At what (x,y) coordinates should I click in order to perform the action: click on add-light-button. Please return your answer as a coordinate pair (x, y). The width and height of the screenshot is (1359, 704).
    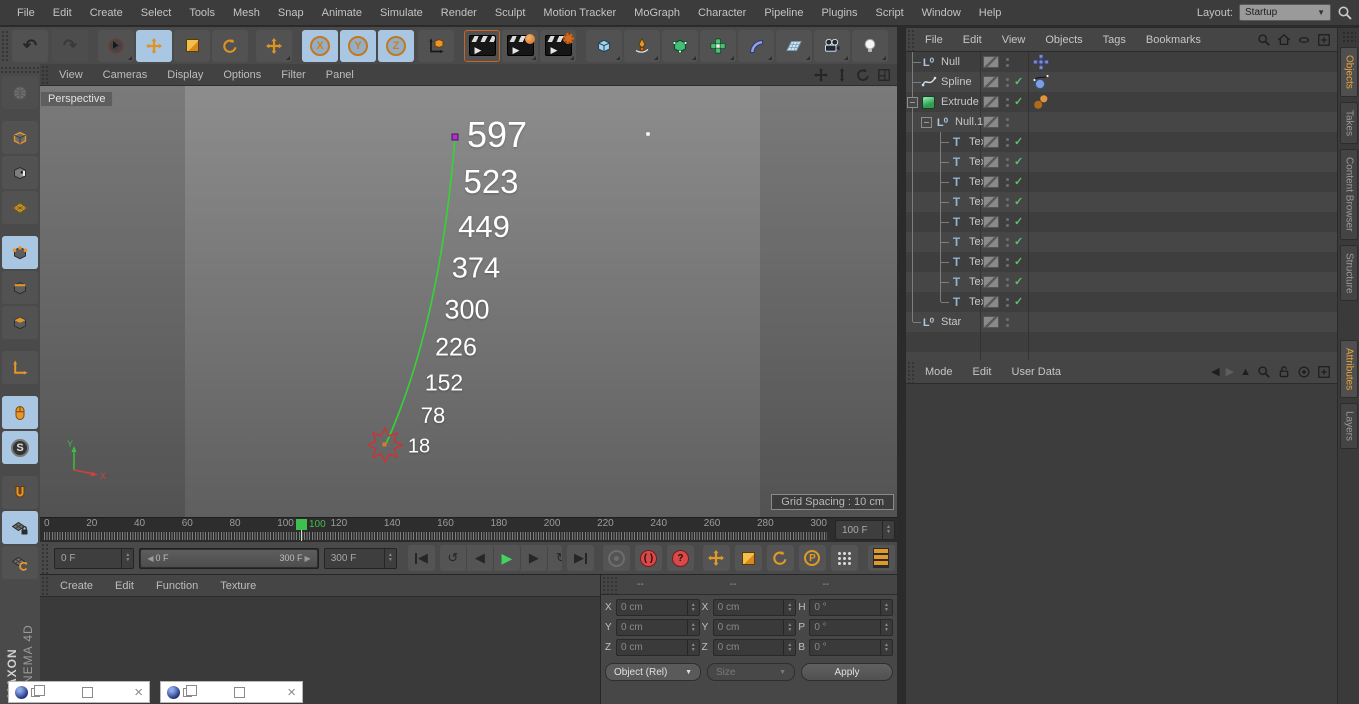
    Looking at the image, I should click on (870, 45).